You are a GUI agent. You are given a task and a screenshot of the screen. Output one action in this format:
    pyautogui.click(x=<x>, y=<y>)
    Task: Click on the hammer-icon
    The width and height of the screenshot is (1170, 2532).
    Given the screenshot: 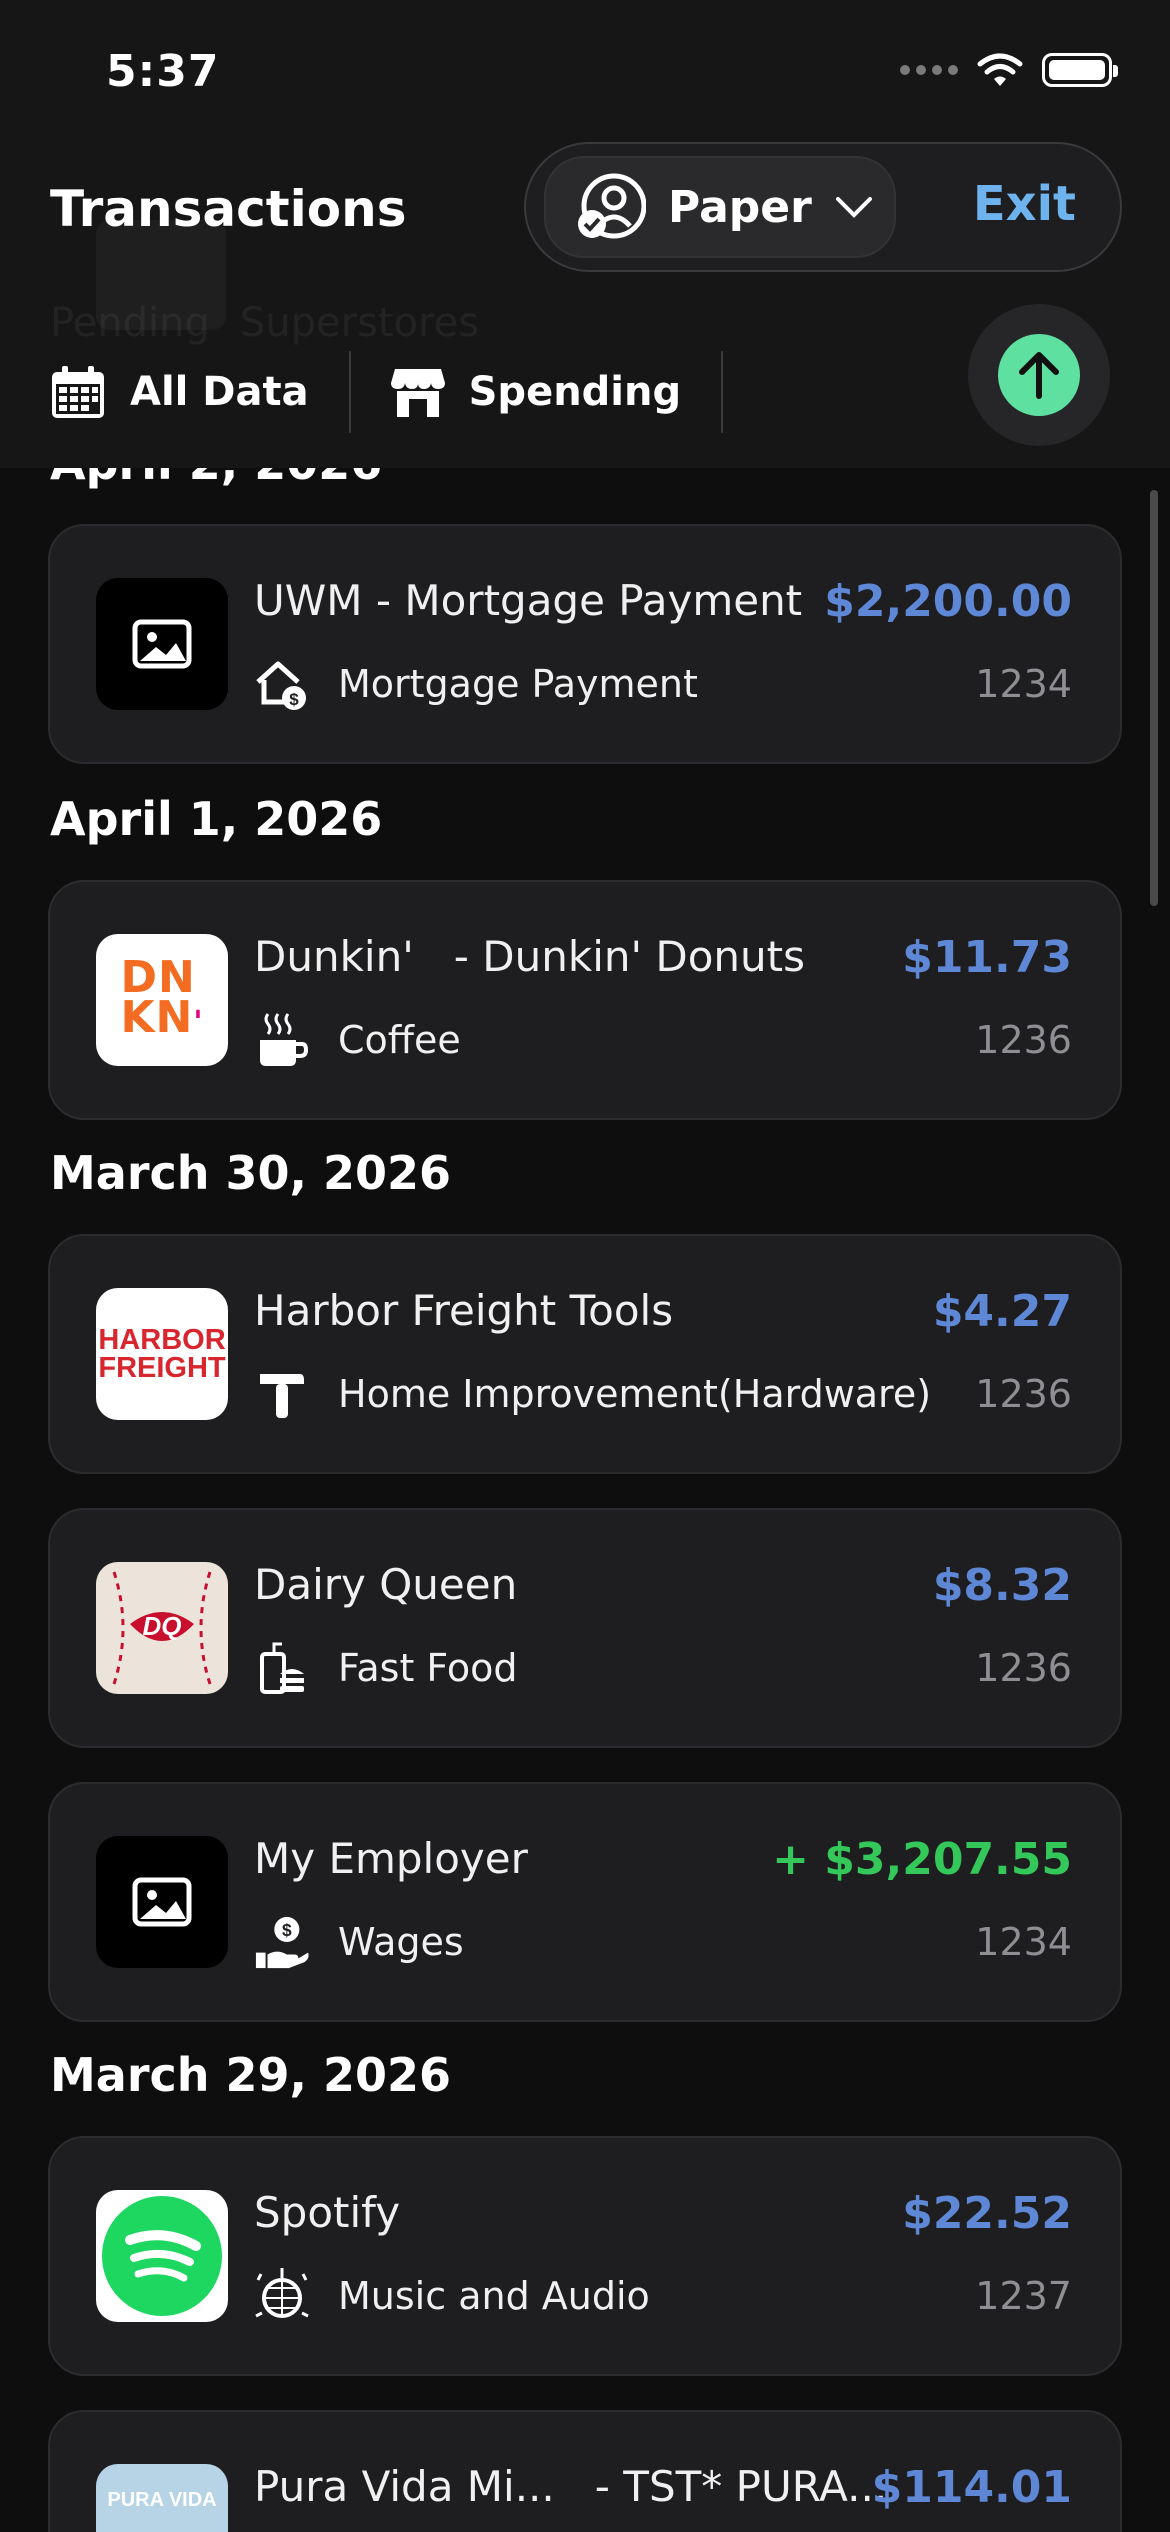 What is the action you would take?
    pyautogui.click(x=282, y=1394)
    